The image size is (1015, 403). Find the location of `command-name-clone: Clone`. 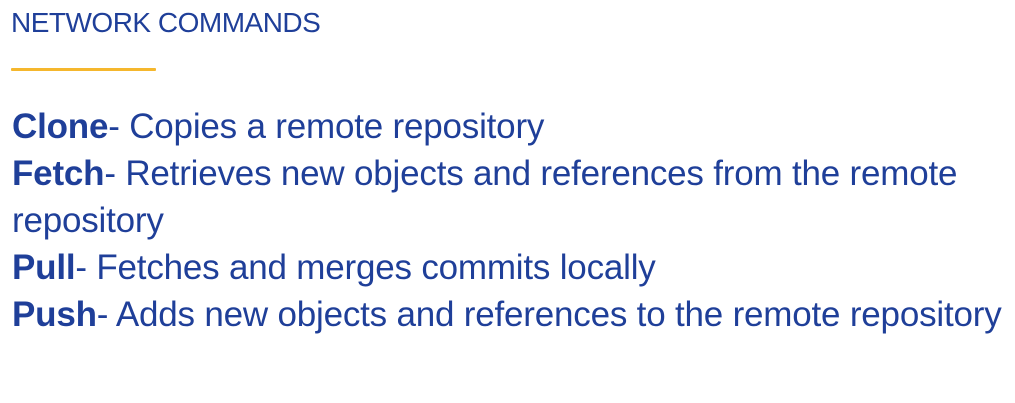

command-name-clone: Clone is located at coordinates (60, 126).